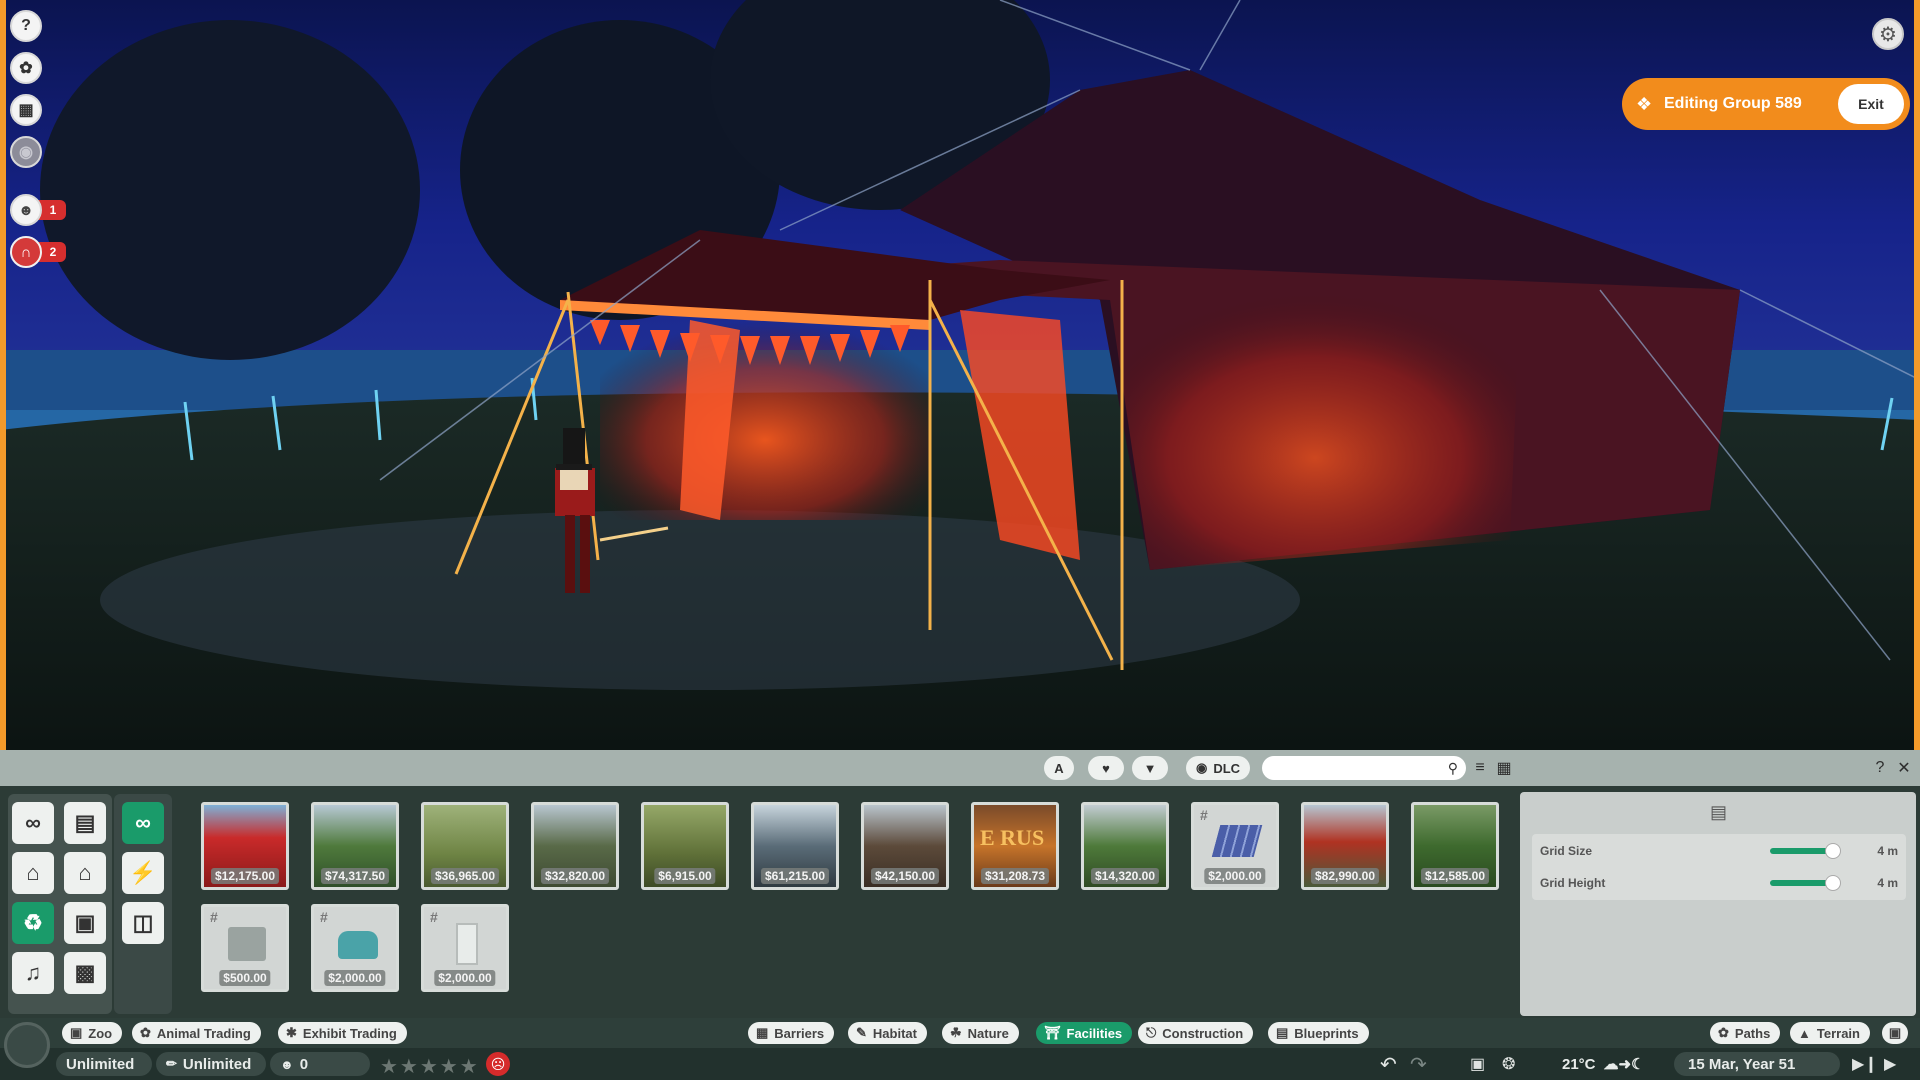 Image resolution: width=1920 pixels, height=1080 pixels. What do you see at coordinates (1059, 768) in the screenshot?
I see `alpha-sort-icon: A` at bounding box center [1059, 768].